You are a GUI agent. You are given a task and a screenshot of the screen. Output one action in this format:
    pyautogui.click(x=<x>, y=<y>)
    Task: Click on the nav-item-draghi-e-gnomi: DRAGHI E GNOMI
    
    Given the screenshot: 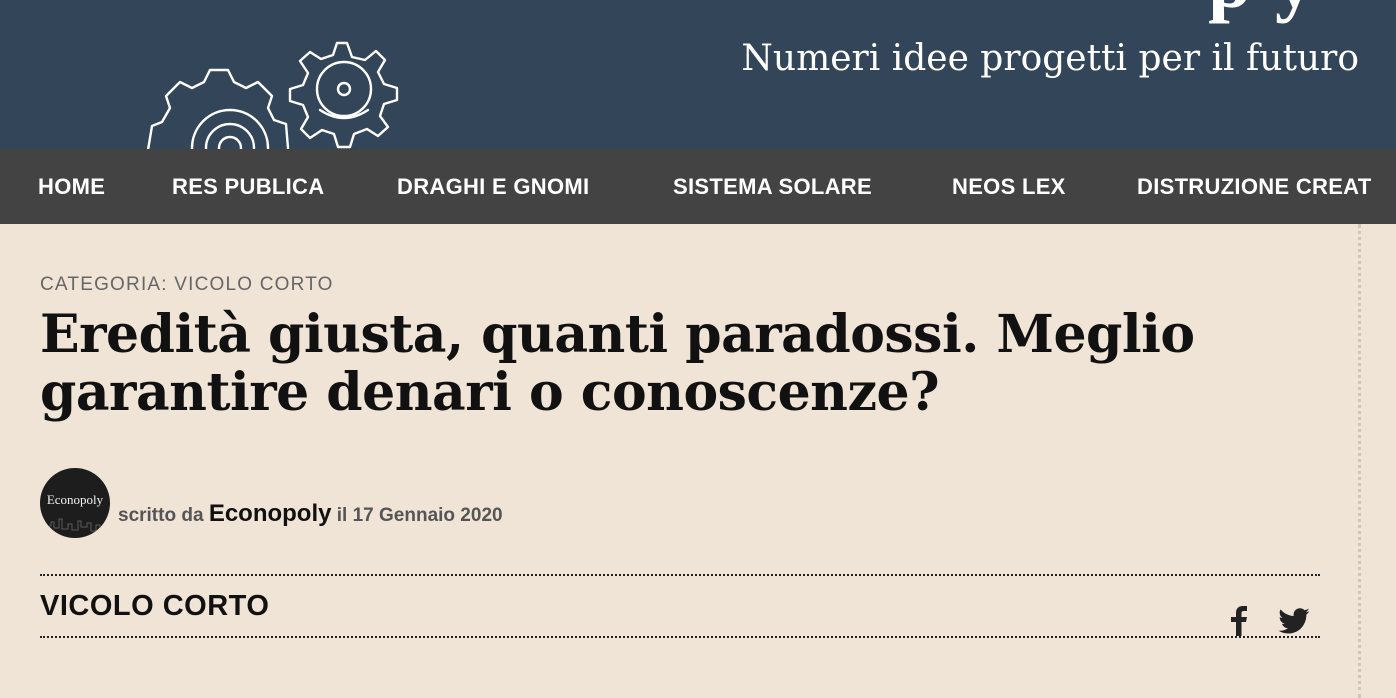 What is the action you would take?
    pyautogui.click(x=493, y=186)
    